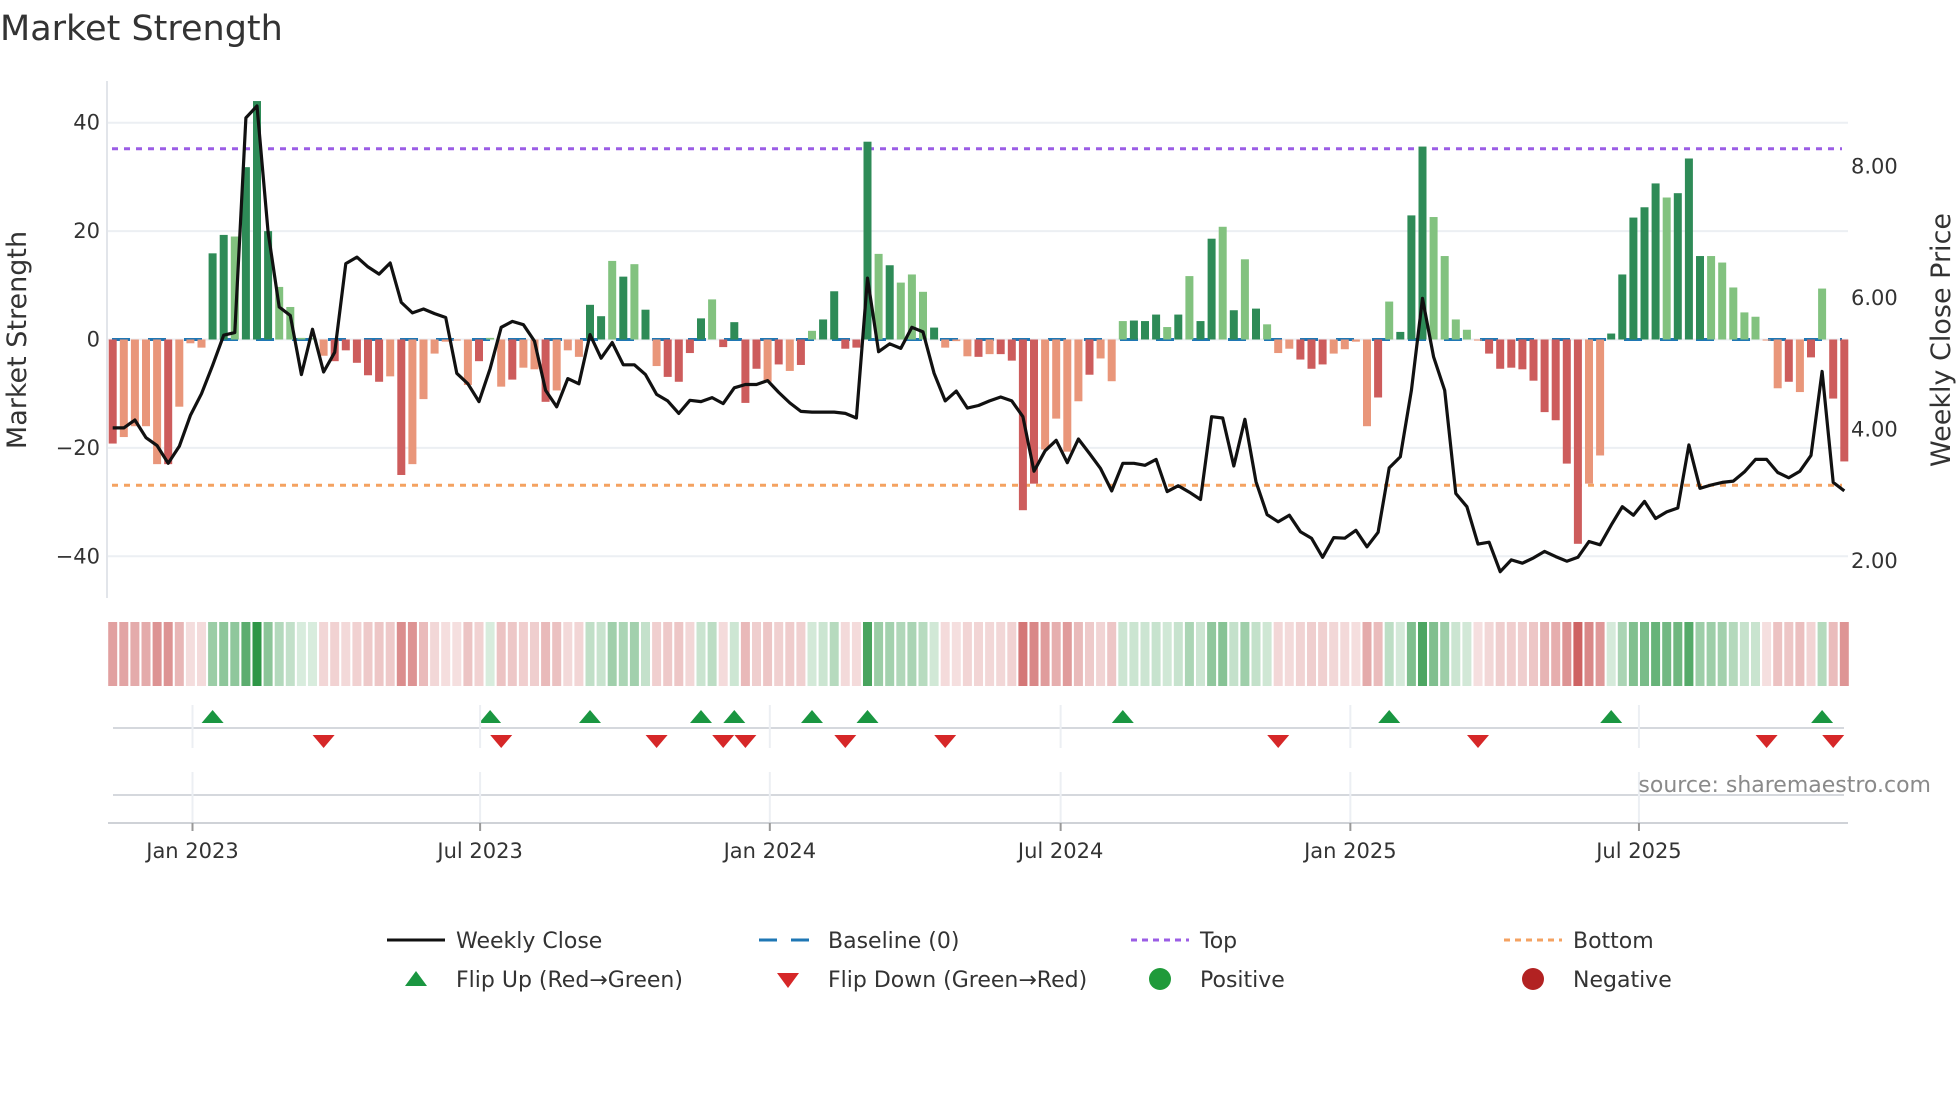 The width and height of the screenshot is (1960, 1106). Describe the element at coordinates (1349, 851) in the screenshot. I see `x-tick-label: Jan 2025` at that location.